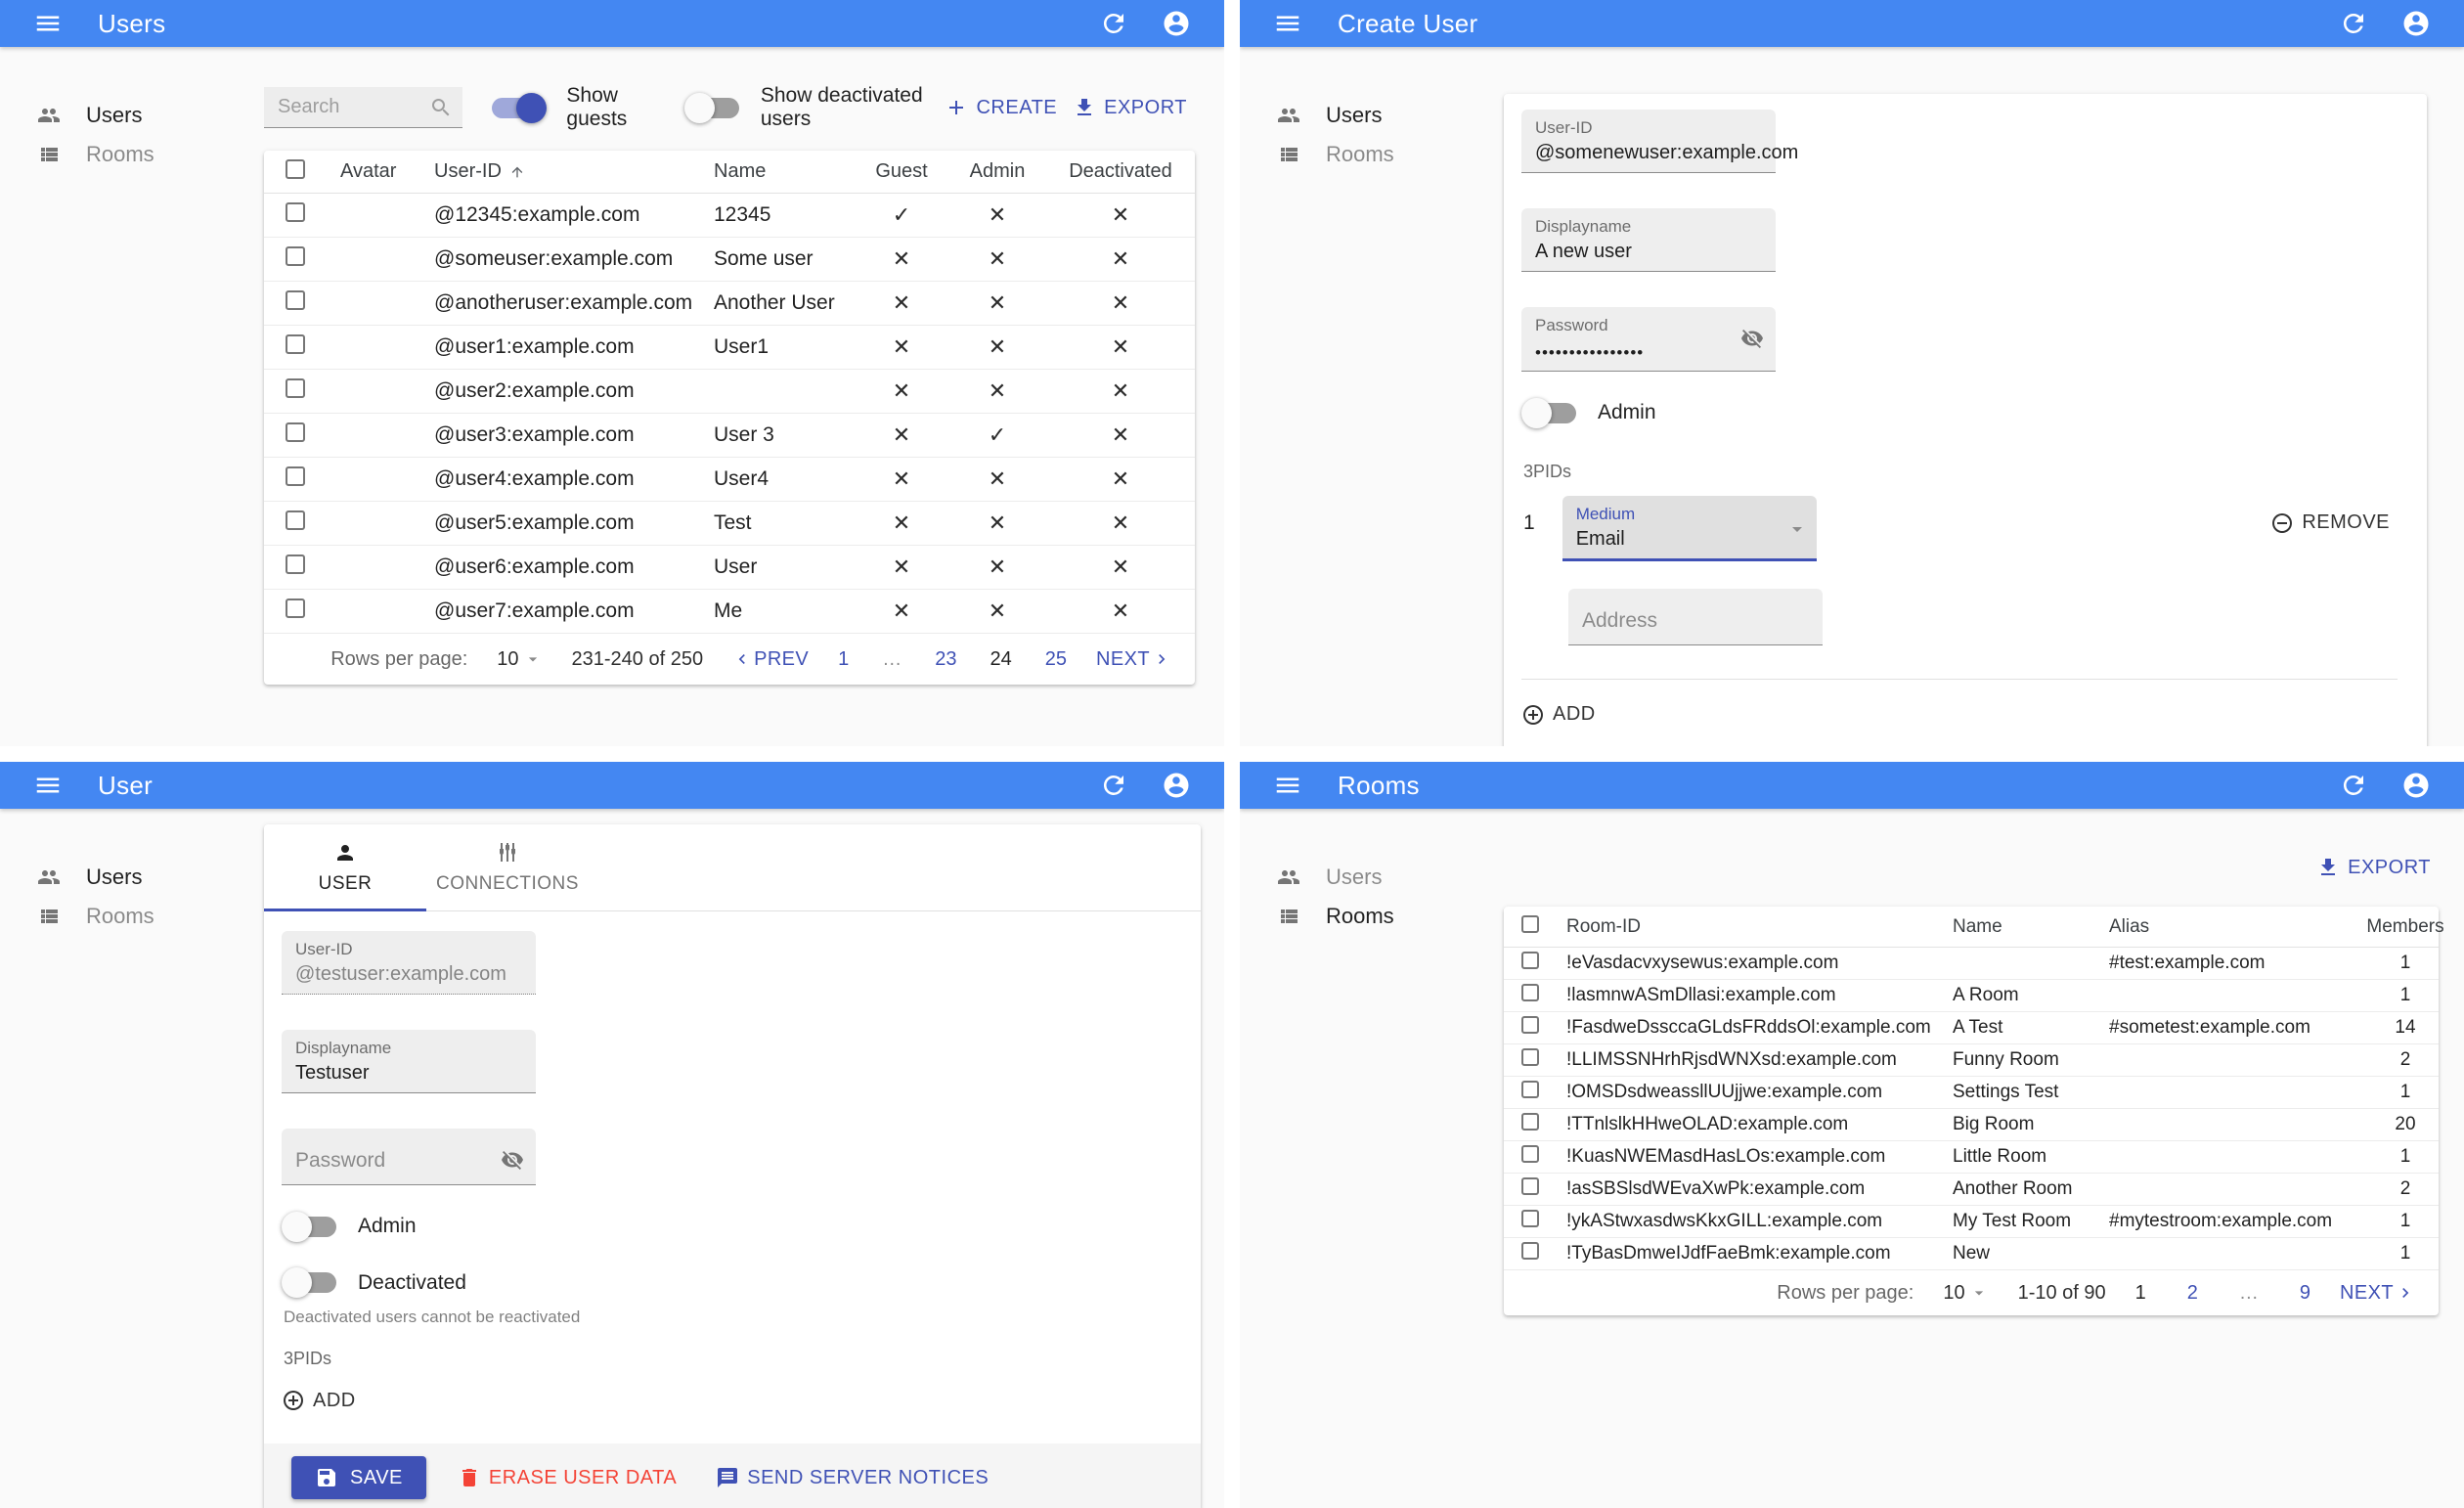 Image resolution: width=2464 pixels, height=1508 pixels. I want to click on user-table-row: @user1:example.com User1 ✕ ✕ ✕, so click(729, 348).